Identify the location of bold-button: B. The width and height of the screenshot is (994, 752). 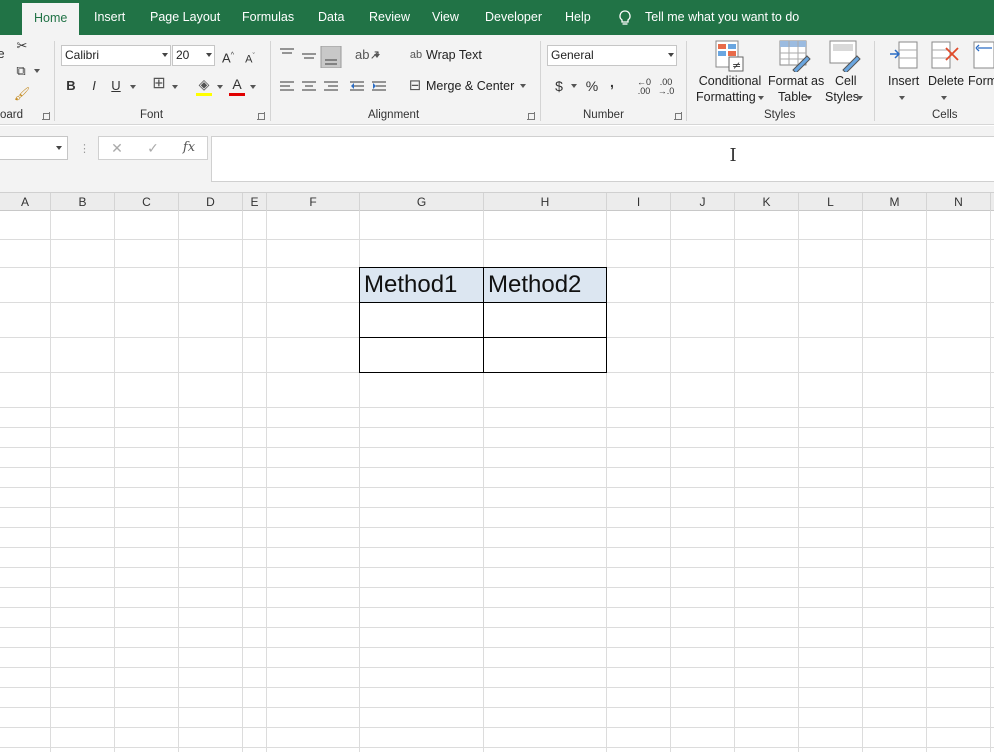
(71, 86).